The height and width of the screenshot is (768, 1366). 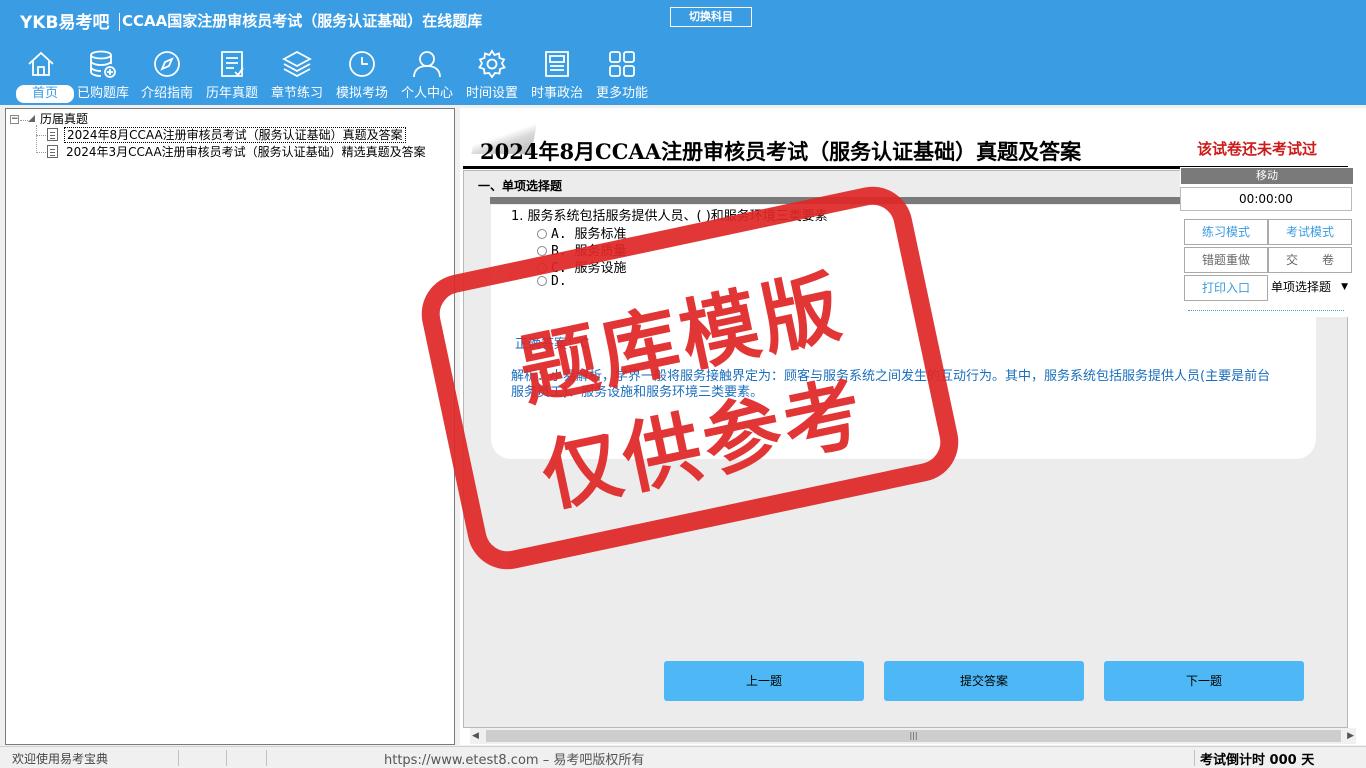 I want to click on nav-past-exams: 历年真题, so click(x=232, y=76).